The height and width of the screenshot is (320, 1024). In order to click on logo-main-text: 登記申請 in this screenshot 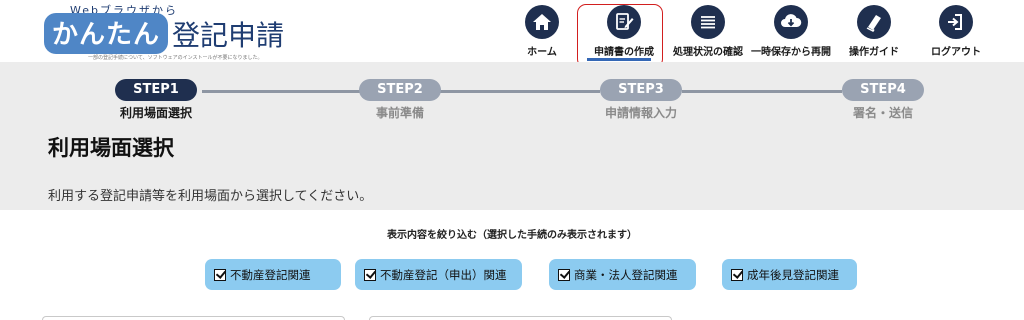, I will do `click(228, 35)`.